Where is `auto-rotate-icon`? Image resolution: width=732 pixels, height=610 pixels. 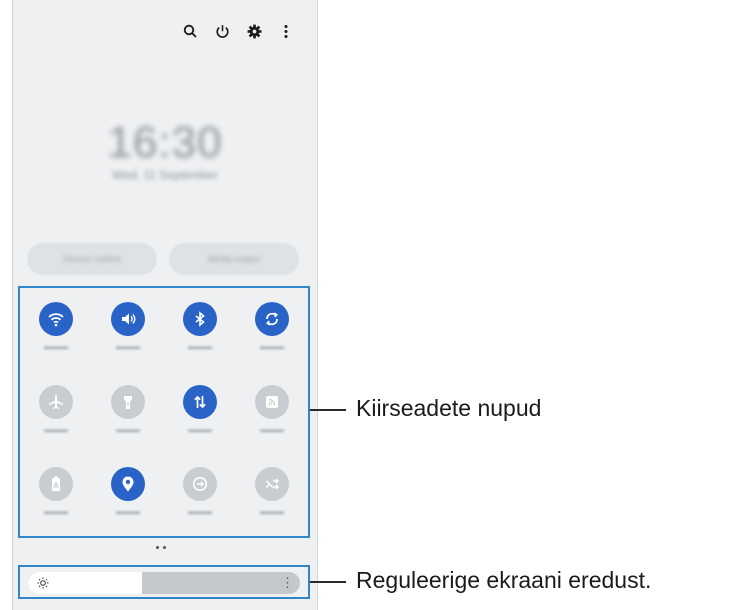 auto-rotate-icon is located at coordinates (272, 319).